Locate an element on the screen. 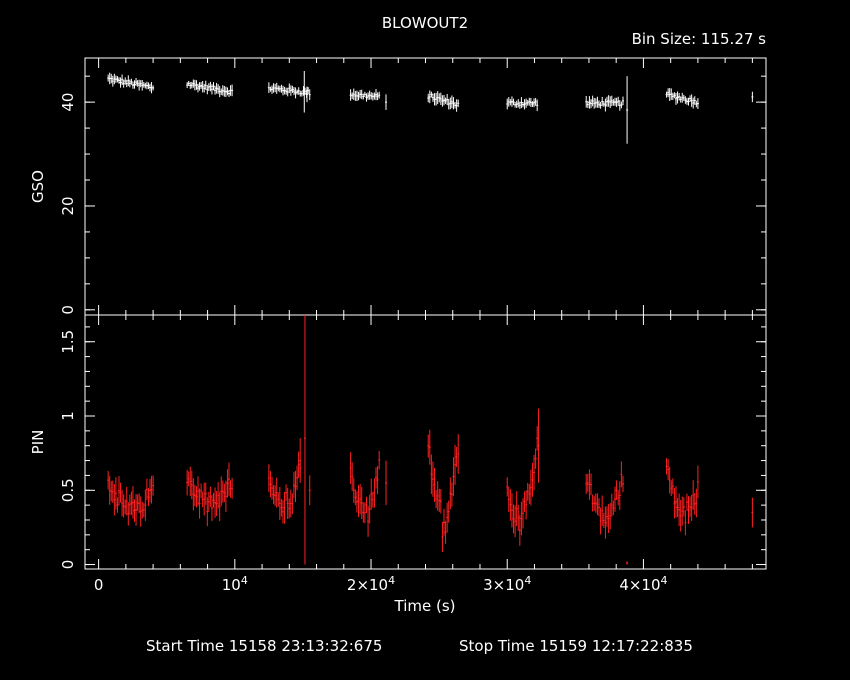 This screenshot has width=850, height=680. x-tick-label: 0 is located at coordinates (99, 585).